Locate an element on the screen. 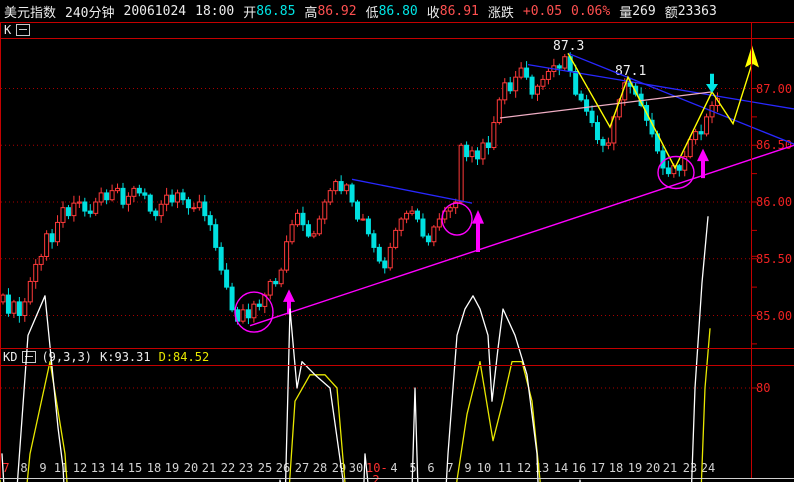  sell-arrow-icon is located at coordinates (712, 83).